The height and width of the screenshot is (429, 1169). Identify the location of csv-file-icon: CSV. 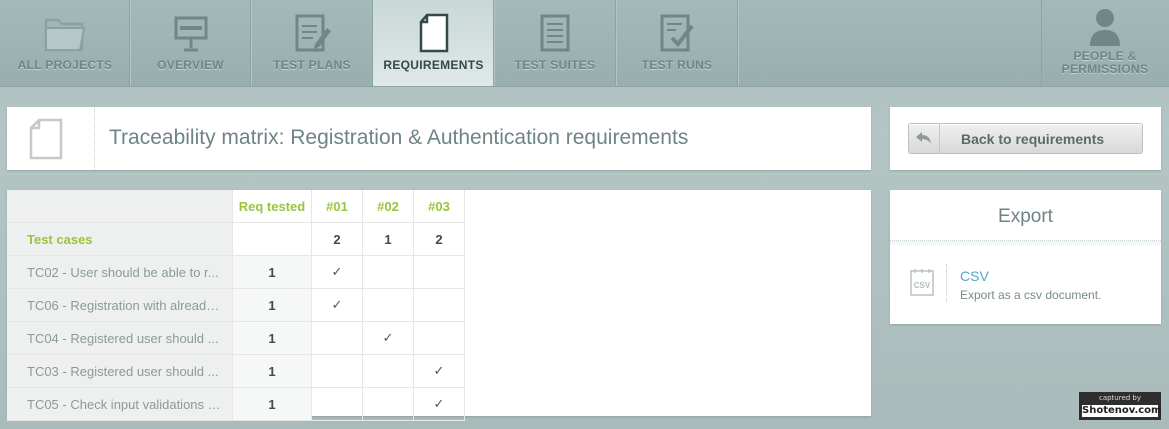
(922, 282).